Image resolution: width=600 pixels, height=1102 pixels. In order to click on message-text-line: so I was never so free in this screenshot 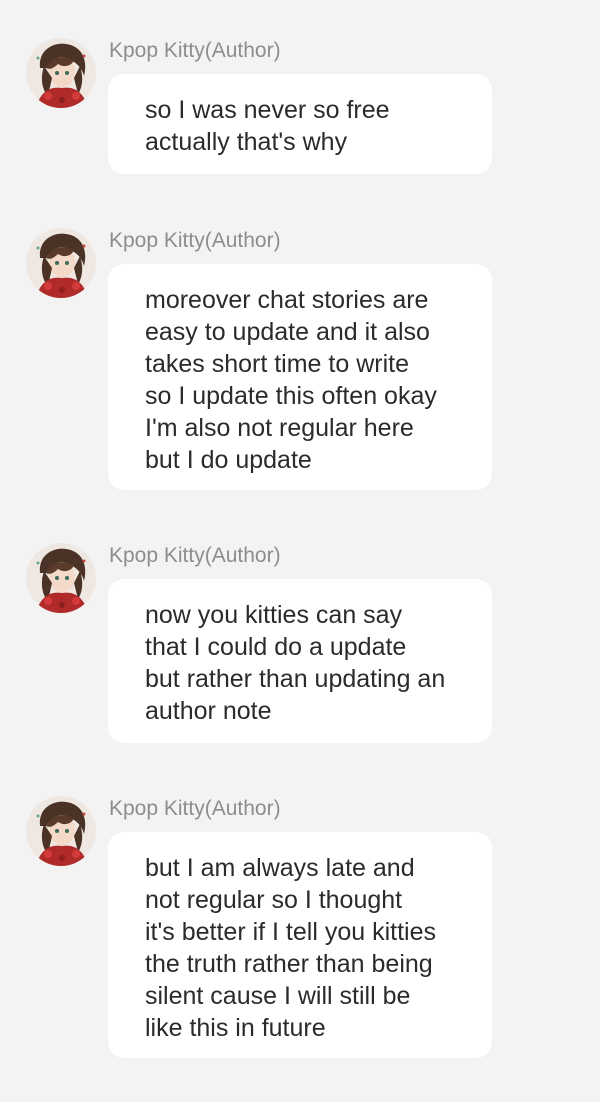, I will do `click(267, 110)`.